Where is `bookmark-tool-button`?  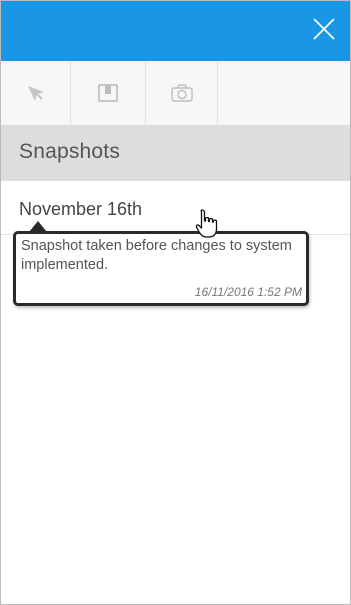 bookmark-tool-button is located at coordinates (108, 93).